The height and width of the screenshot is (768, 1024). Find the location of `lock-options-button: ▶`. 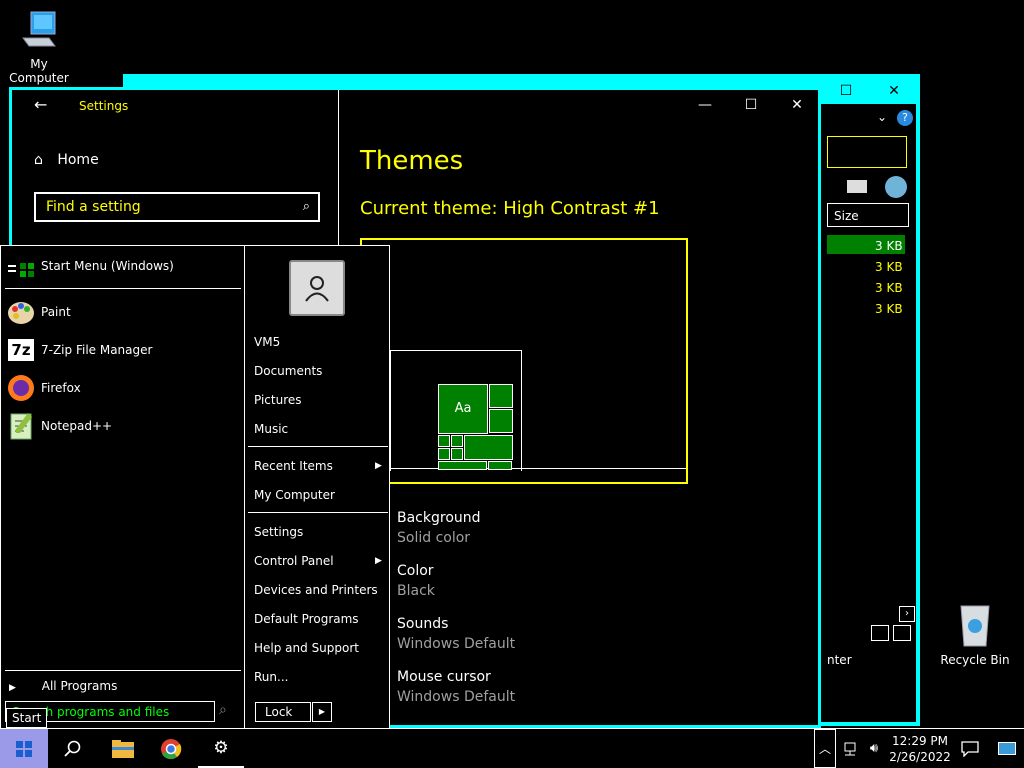

lock-options-button: ▶ is located at coordinates (322, 712).